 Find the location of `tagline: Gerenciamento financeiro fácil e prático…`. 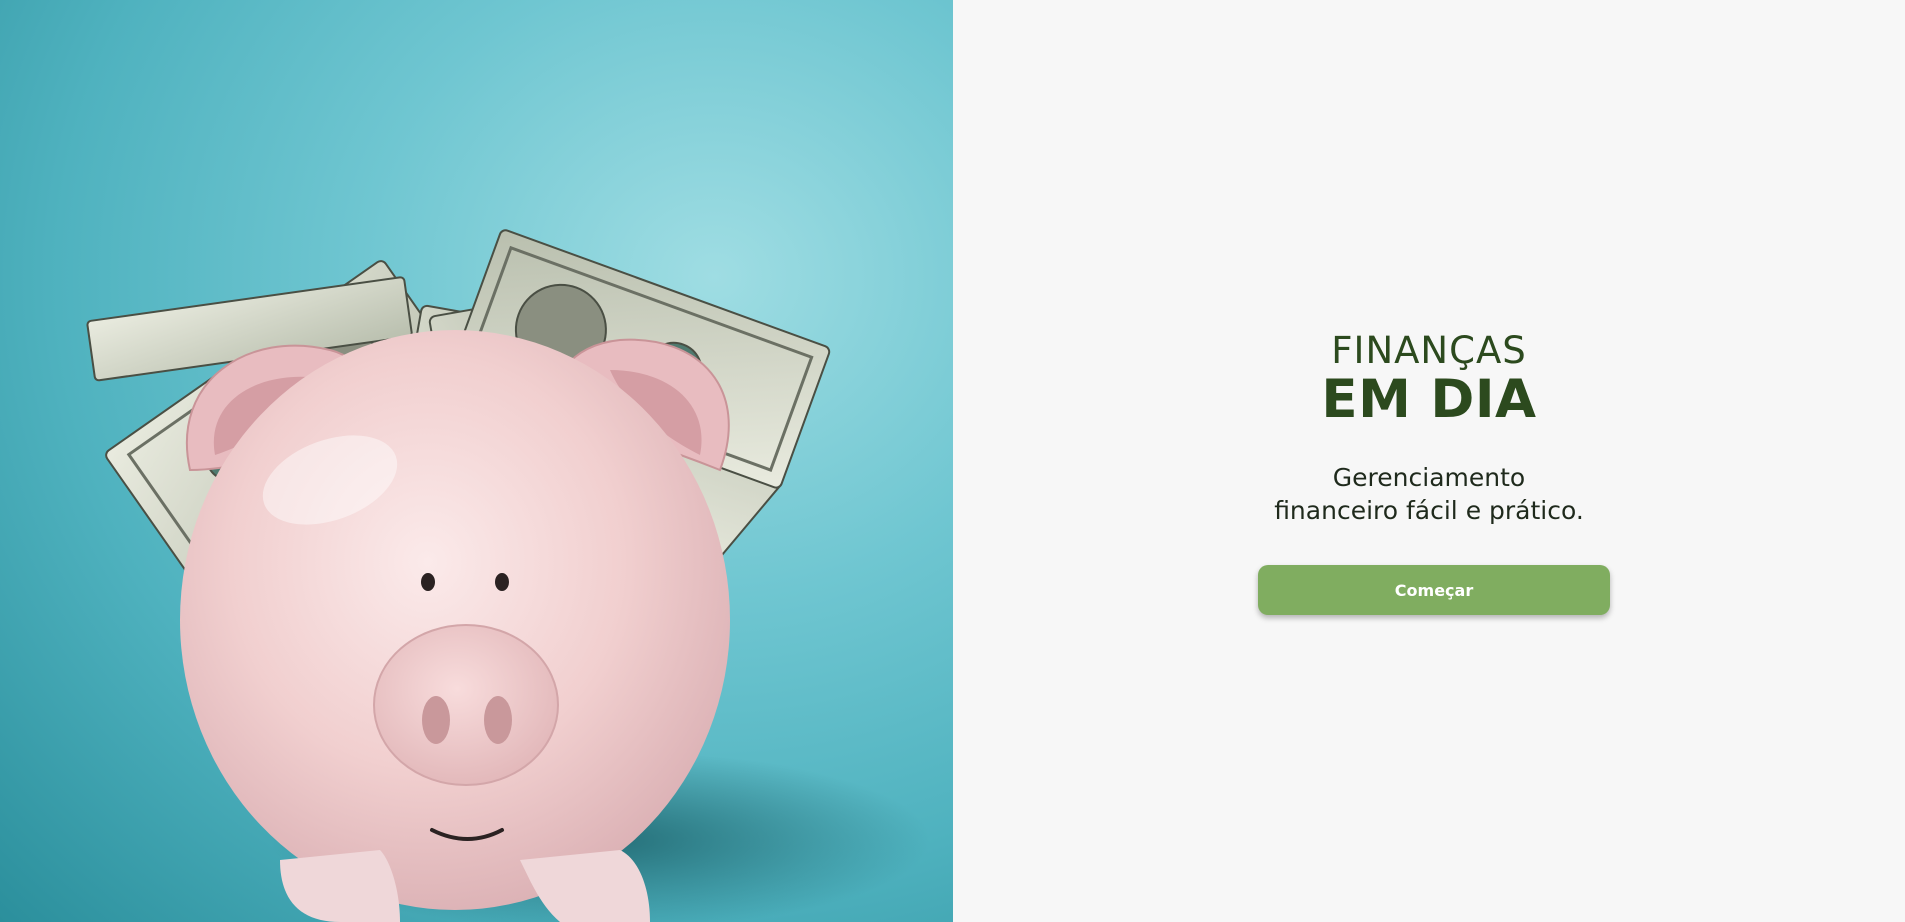

tagline: Gerenciamento financeiro fácil e prático… is located at coordinates (1429, 494).